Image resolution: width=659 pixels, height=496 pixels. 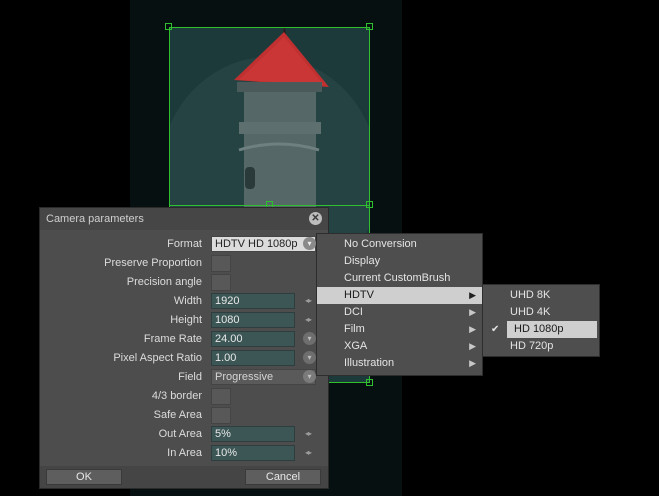 What do you see at coordinates (399, 312) in the screenshot?
I see `menu-item-dci: DCI ▶` at bounding box center [399, 312].